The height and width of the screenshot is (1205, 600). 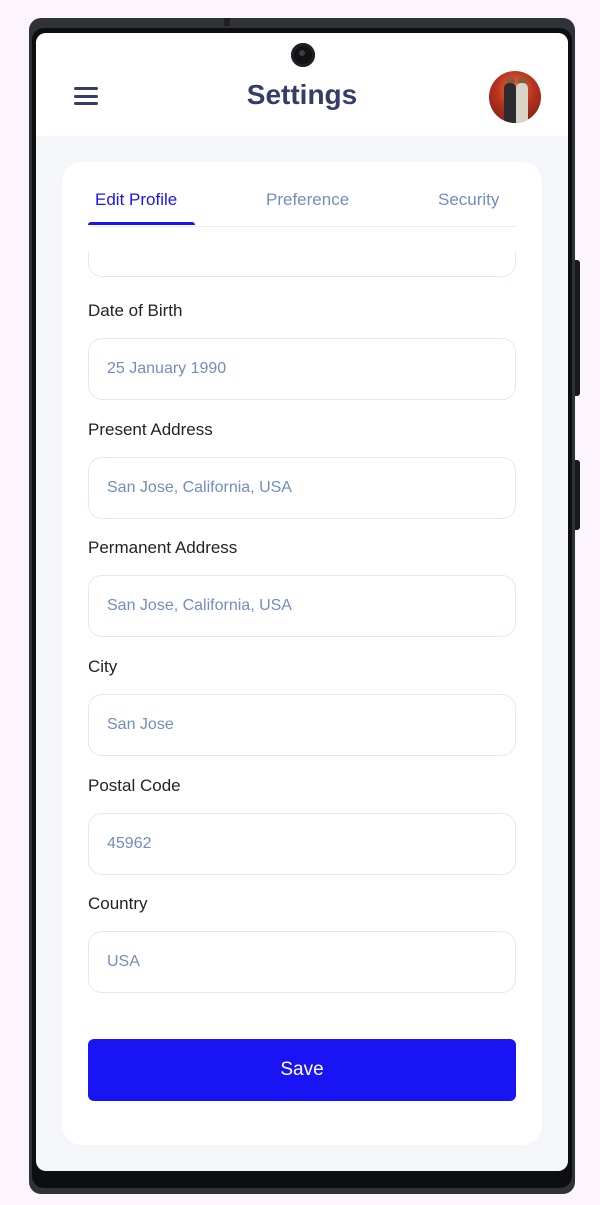 I want to click on dob-field-group: Date of Birth 25 January 1990, so click(x=302, y=350).